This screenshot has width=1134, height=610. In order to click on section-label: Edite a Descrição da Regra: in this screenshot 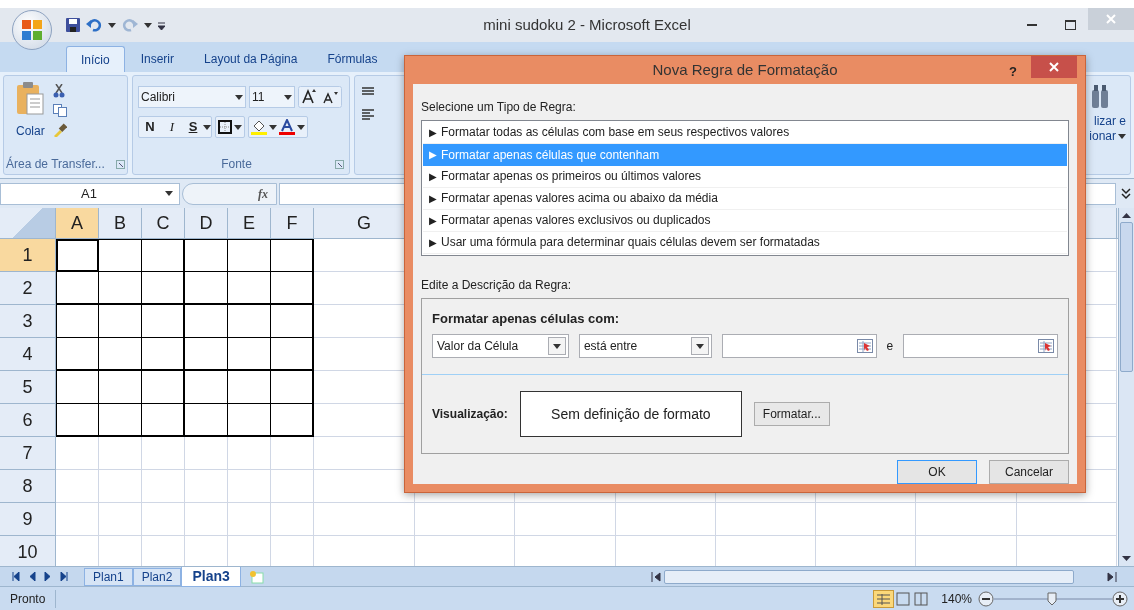, I will do `click(497, 285)`.